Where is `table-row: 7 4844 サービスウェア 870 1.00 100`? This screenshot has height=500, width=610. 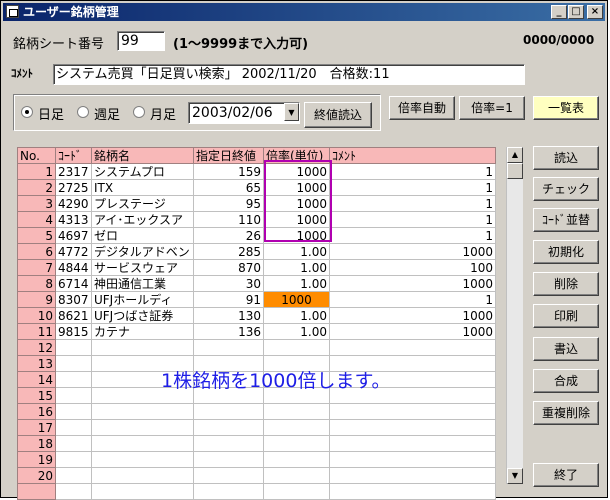
table-row: 7 4844 サービスウェア 870 1.00 100 is located at coordinates (256, 267).